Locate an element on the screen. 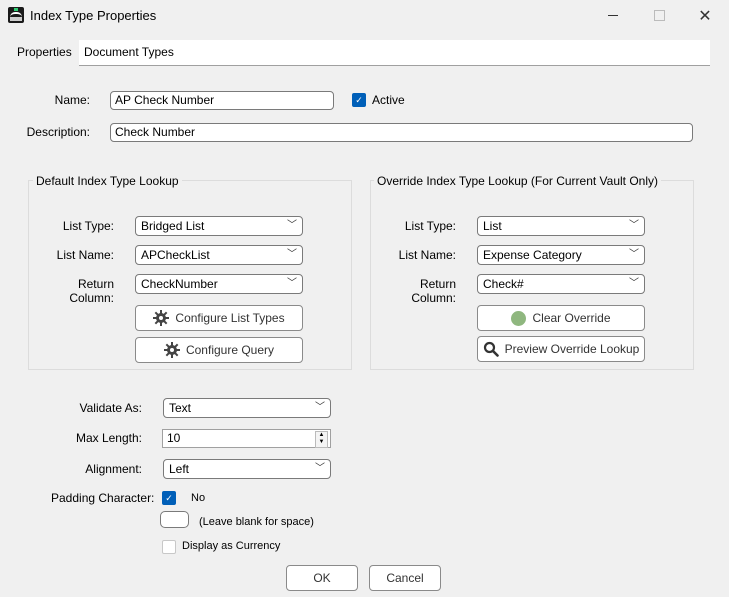 This screenshot has height=597, width=729. configure-query-button: Configure Query is located at coordinates (219, 350).